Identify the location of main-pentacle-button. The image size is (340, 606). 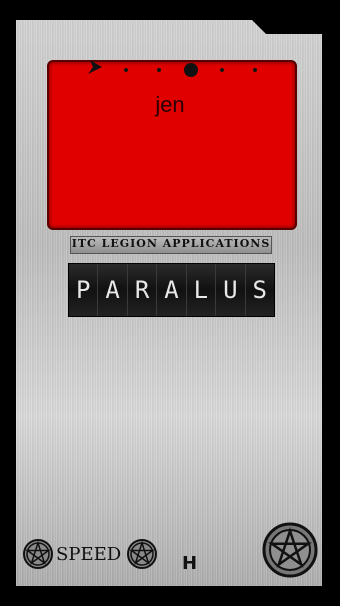
(290, 550).